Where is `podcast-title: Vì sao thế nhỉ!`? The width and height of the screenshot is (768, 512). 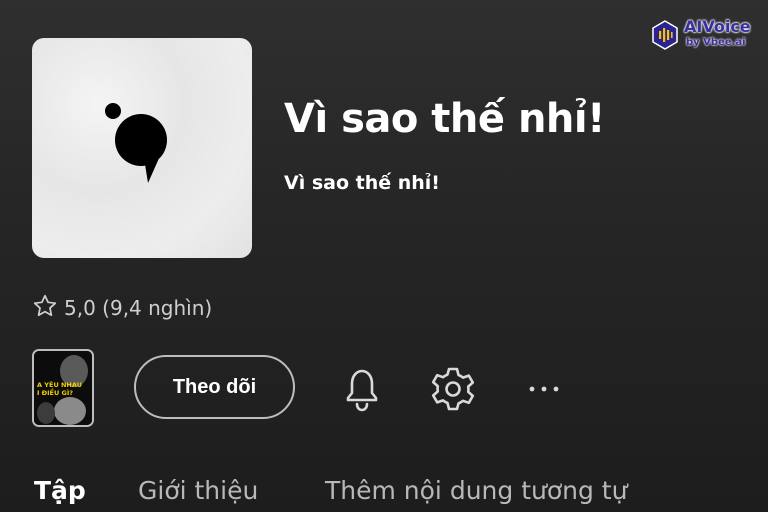 podcast-title: Vì sao thế nhỉ! is located at coordinates (444, 119).